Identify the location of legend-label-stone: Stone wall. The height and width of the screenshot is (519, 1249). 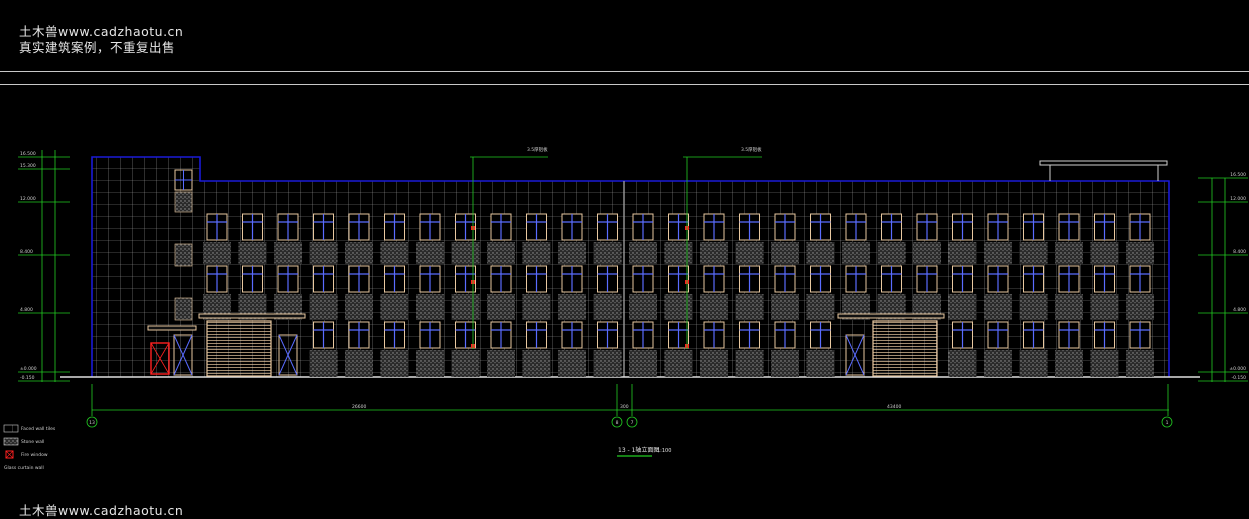
(32, 442).